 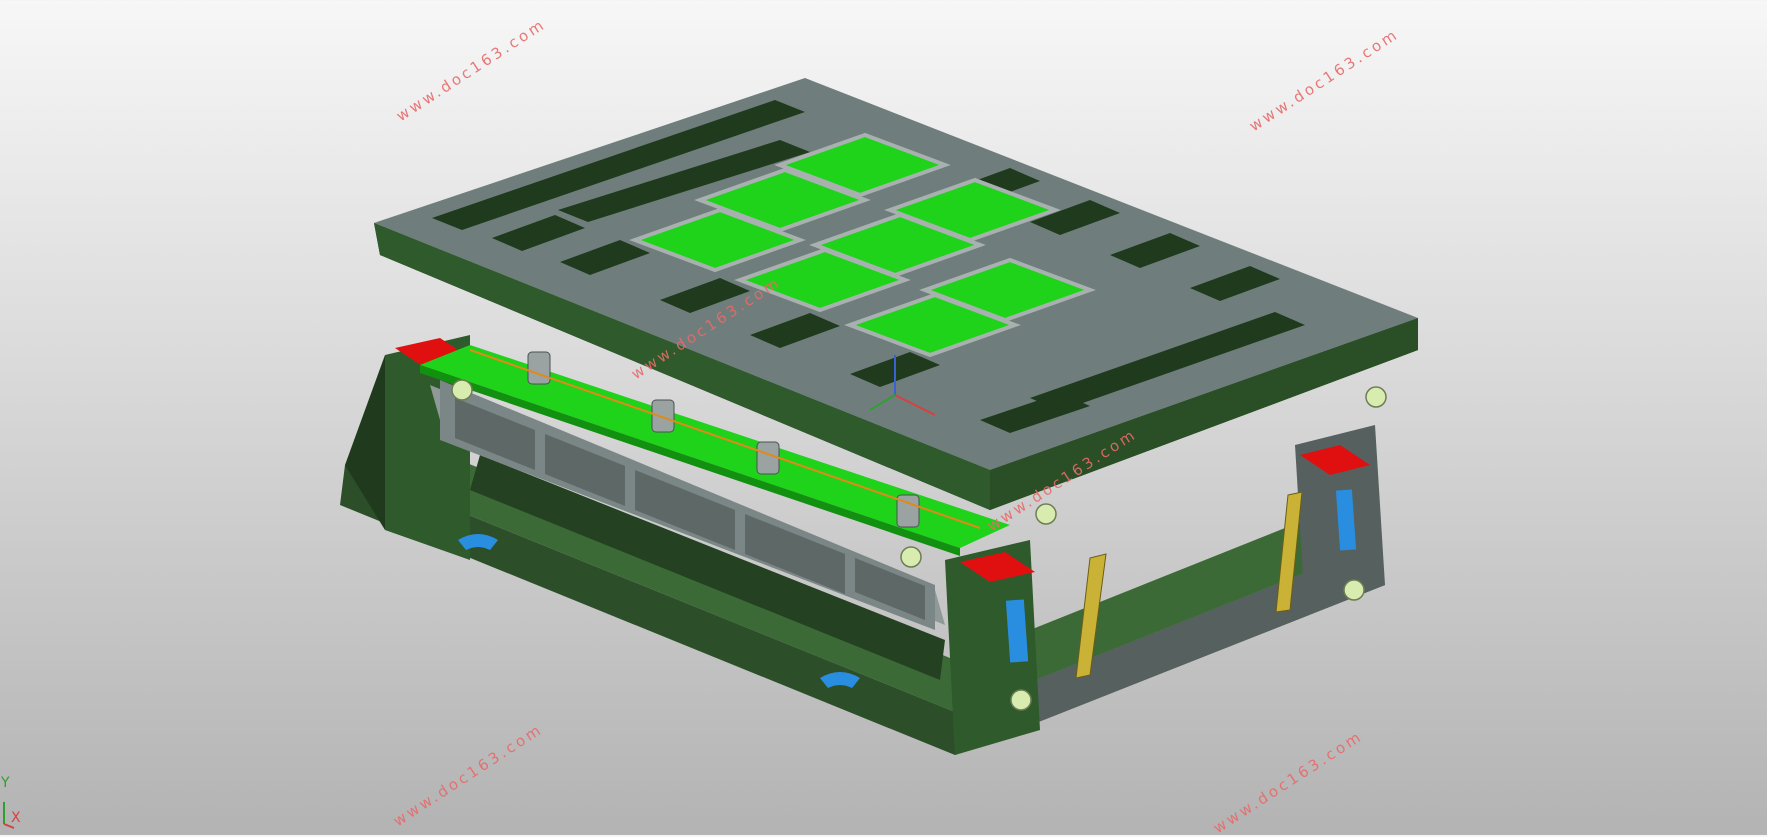 What do you see at coordinates (16, 818) in the screenshot?
I see `axis-x-label: X` at bounding box center [16, 818].